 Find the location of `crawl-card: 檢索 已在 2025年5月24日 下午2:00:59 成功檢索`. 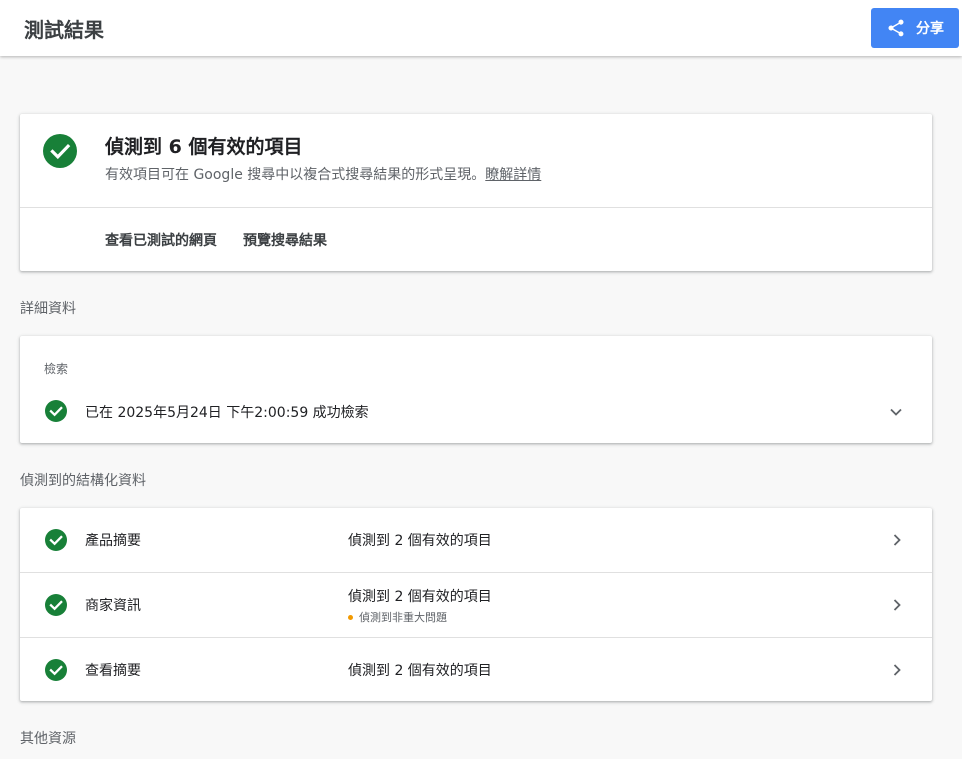

crawl-card: 檢索 已在 2025年5月24日 下午2:00:59 成功檢索 is located at coordinates (476, 389).